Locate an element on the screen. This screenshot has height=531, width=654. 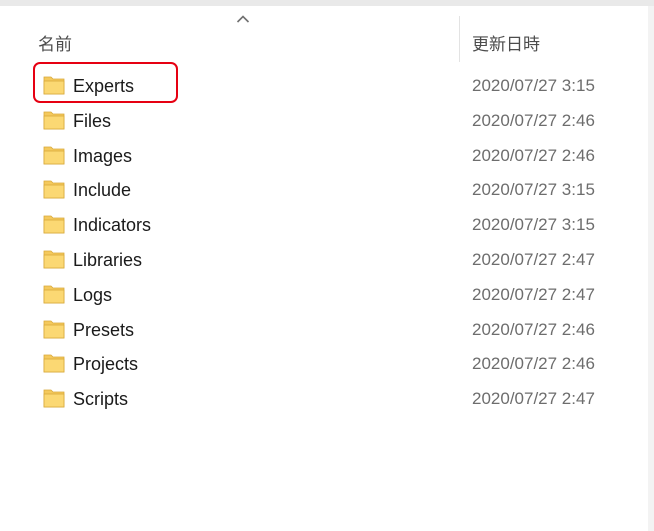
folder-name: Indicators is located at coordinates (112, 225).